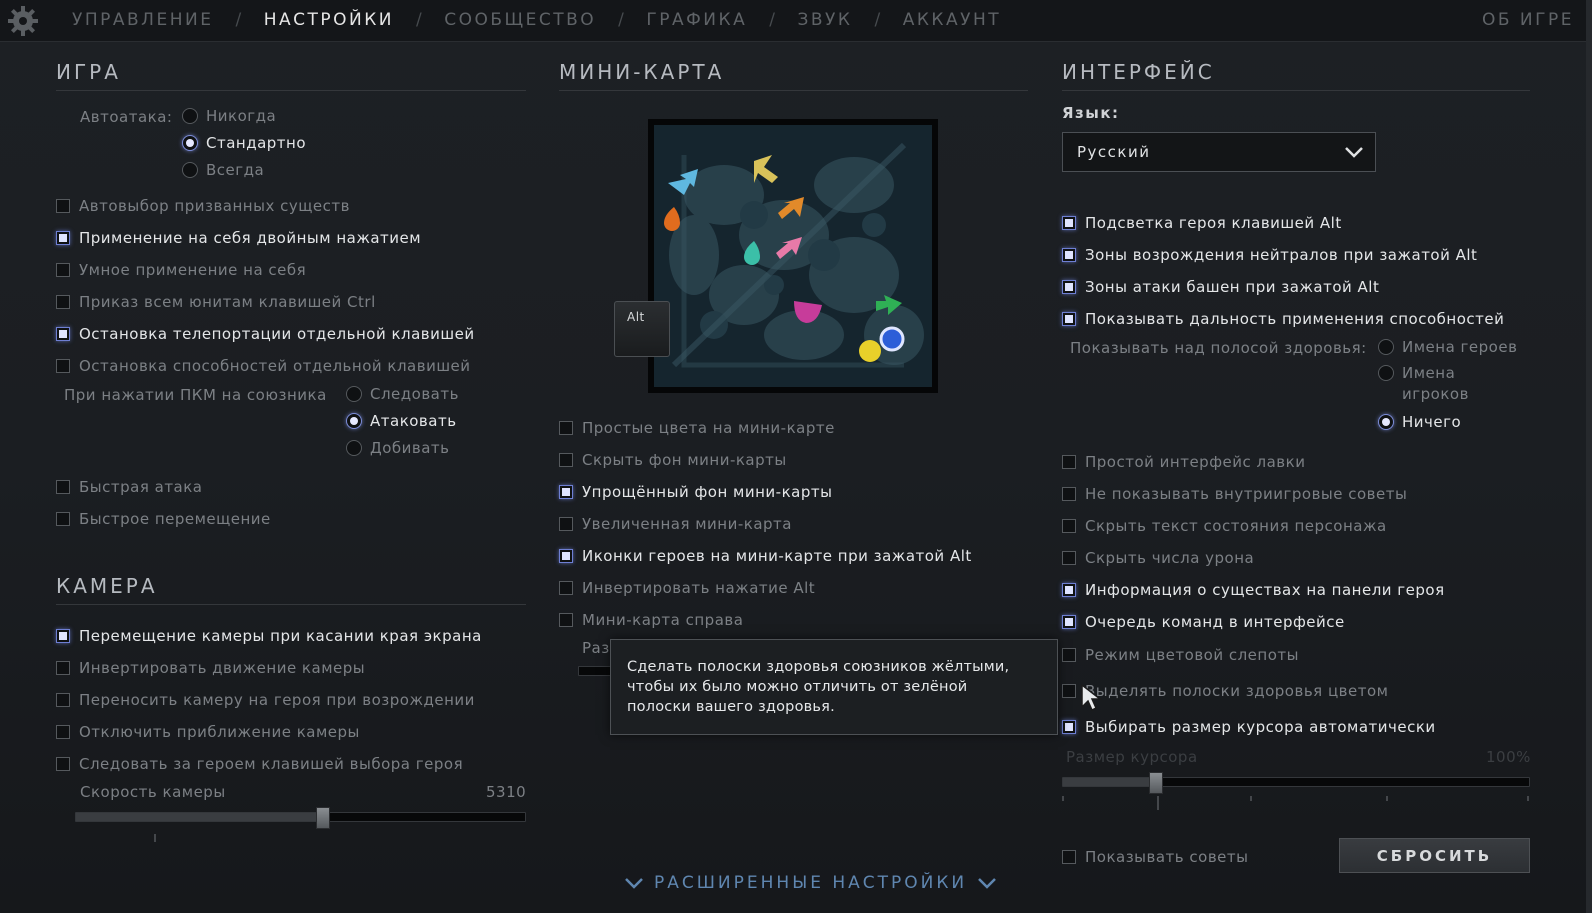 The width and height of the screenshot is (1592, 913). I want to click on checkbox-invert-camera: Инвертировать движение камеры, so click(210, 668).